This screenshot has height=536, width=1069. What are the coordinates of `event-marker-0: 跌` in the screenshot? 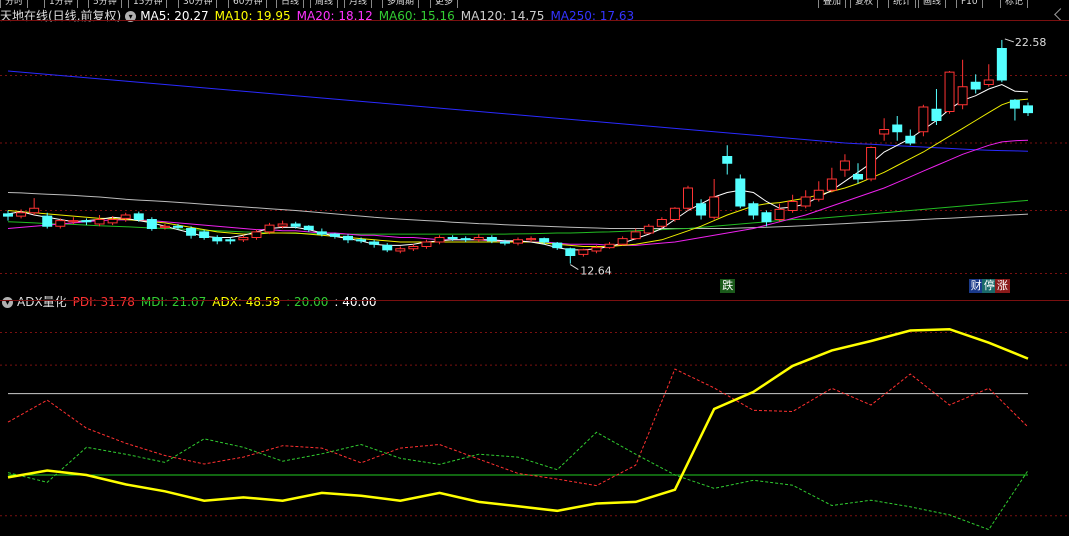 It's located at (728, 286).